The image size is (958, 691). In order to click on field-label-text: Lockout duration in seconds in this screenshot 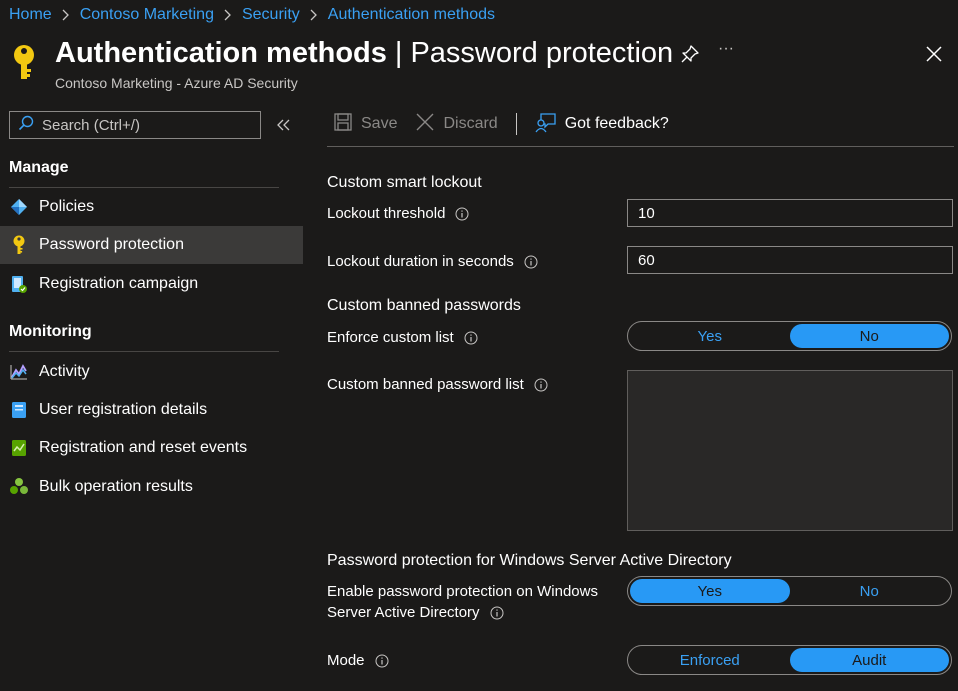, I will do `click(420, 261)`.